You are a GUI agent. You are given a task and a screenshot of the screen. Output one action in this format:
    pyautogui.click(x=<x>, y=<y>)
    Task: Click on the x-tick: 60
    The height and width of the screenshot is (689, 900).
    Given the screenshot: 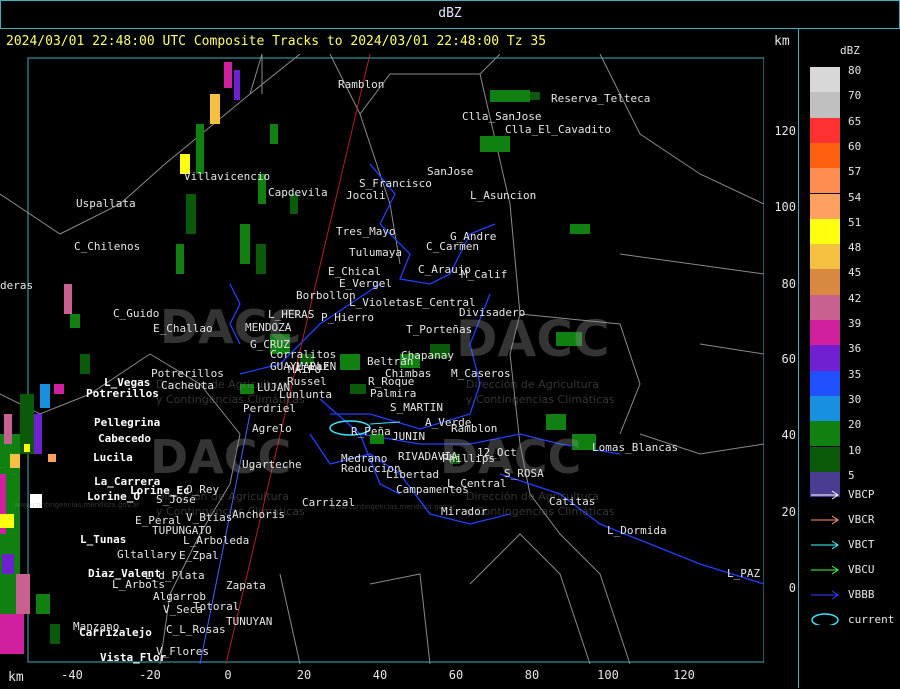 What is the action you would take?
    pyautogui.click(x=456, y=675)
    